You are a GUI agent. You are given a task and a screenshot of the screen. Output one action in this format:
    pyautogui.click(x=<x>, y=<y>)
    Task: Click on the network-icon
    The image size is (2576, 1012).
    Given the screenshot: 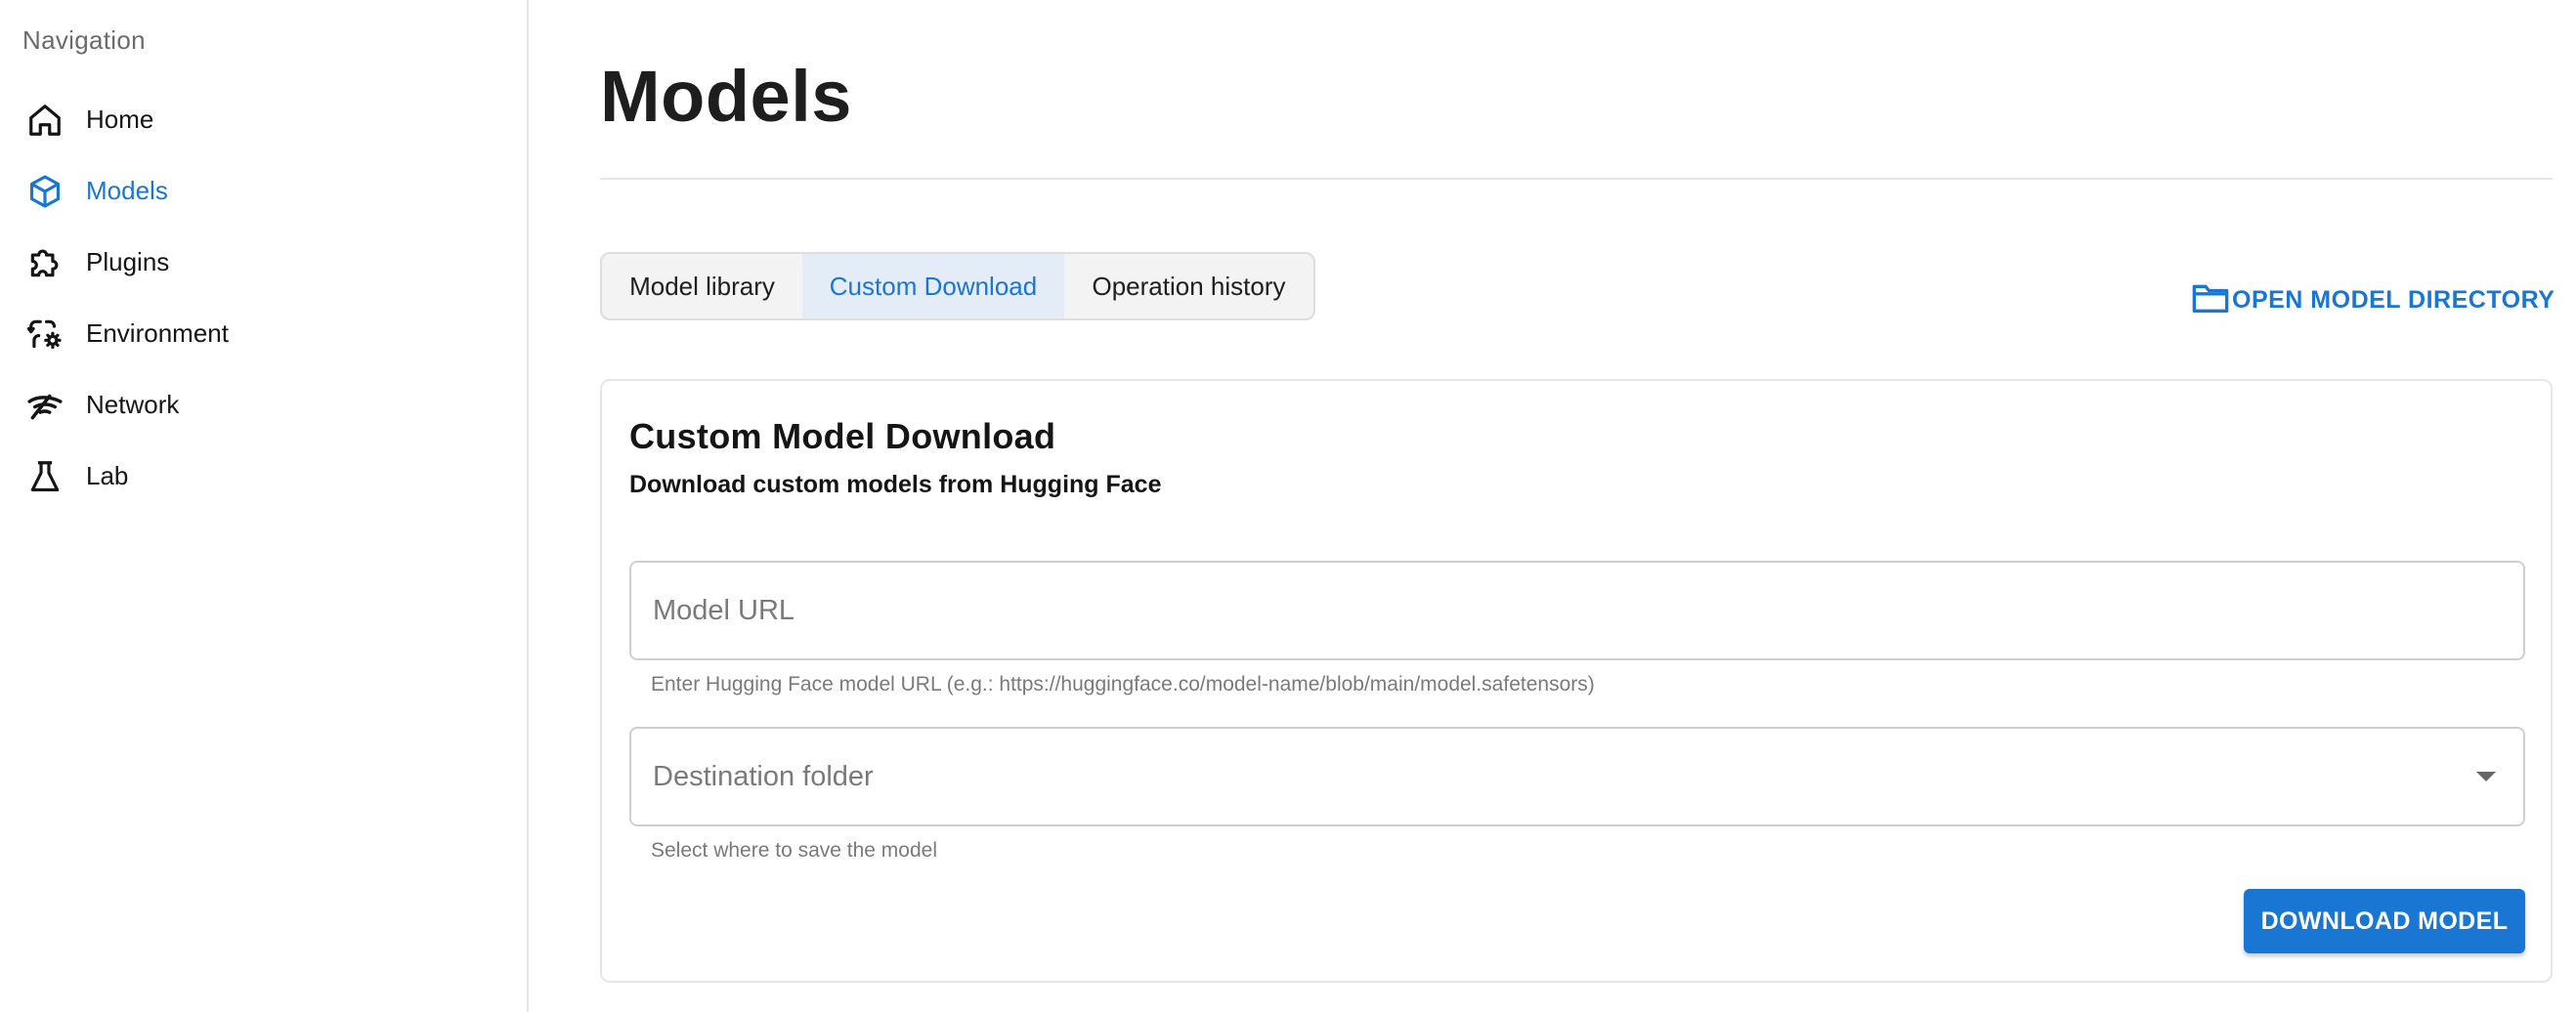 What is the action you would take?
    pyautogui.click(x=44, y=406)
    